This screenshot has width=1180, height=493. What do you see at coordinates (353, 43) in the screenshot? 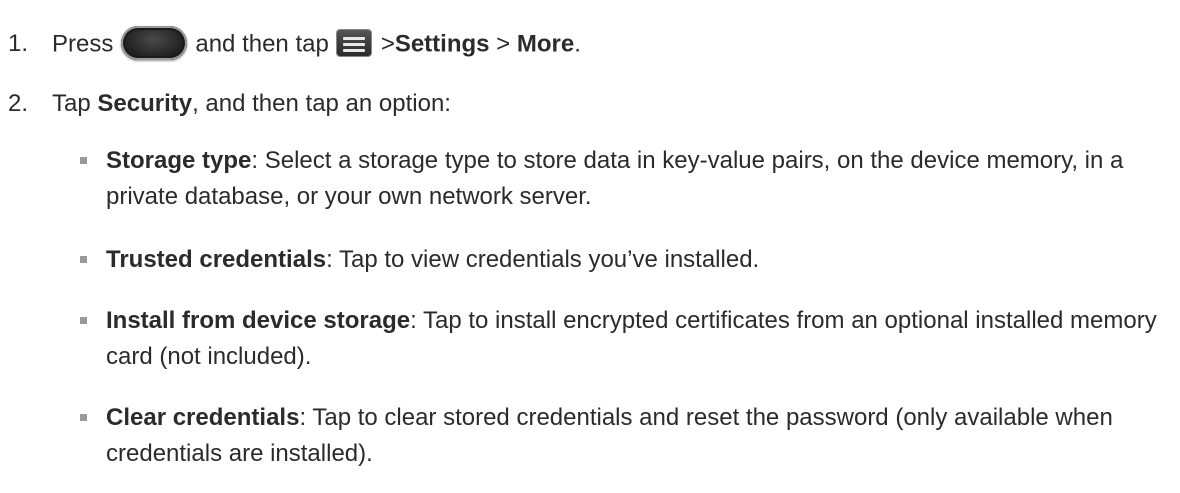
I see `menu-icon` at bounding box center [353, 43].